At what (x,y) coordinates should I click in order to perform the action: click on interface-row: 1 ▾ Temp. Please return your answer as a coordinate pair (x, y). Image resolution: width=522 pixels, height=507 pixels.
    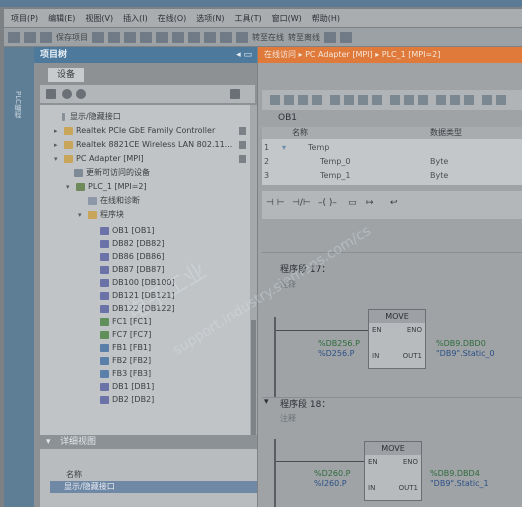
    Looking at the image, I should click on (392, 147).